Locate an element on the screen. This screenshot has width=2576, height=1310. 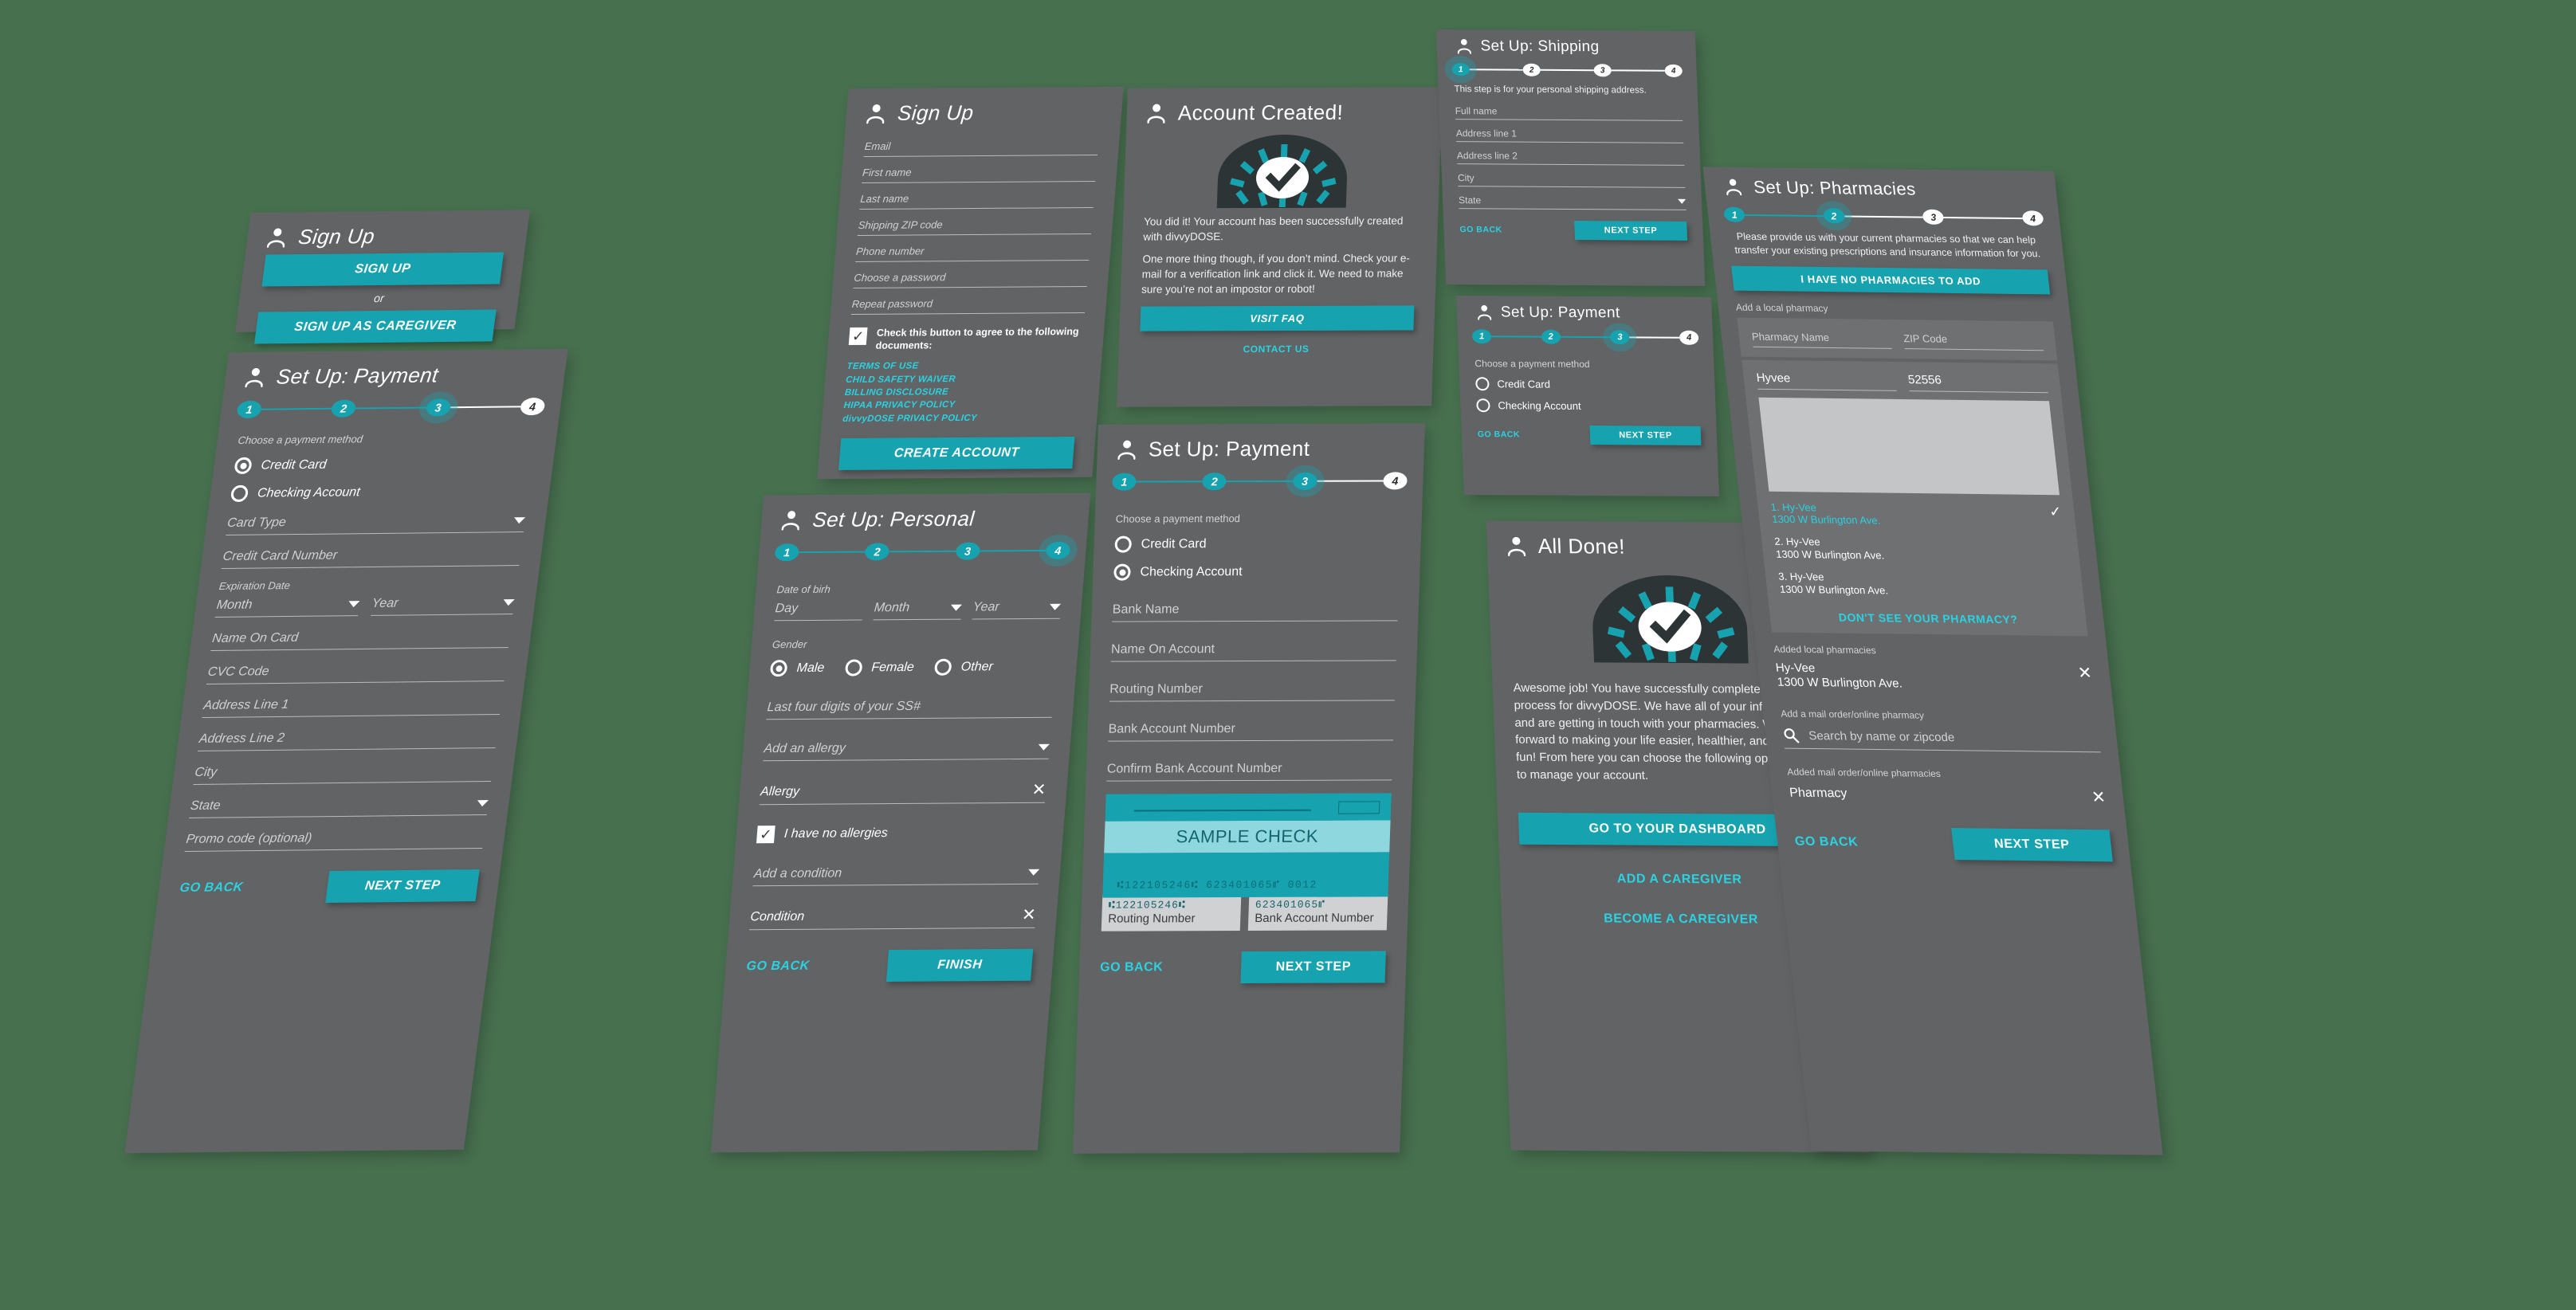
no-allergies-checkbox-row: ✓ I have no allergies is located at coordinates (899, 834).